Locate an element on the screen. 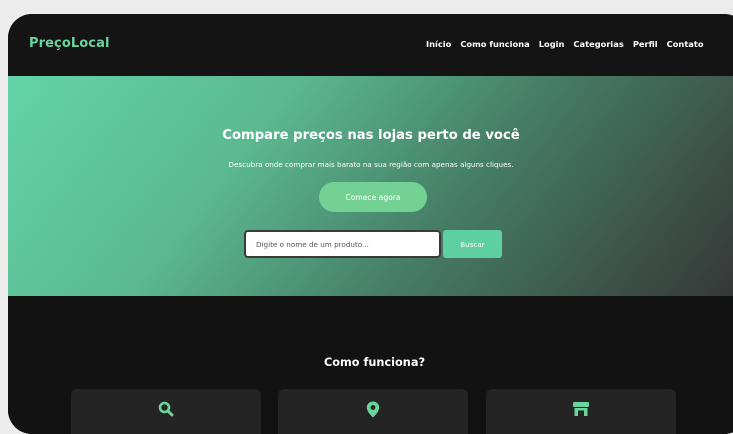 The image size is (733, 434). feature-card-search is located at coordinates (166, 411).